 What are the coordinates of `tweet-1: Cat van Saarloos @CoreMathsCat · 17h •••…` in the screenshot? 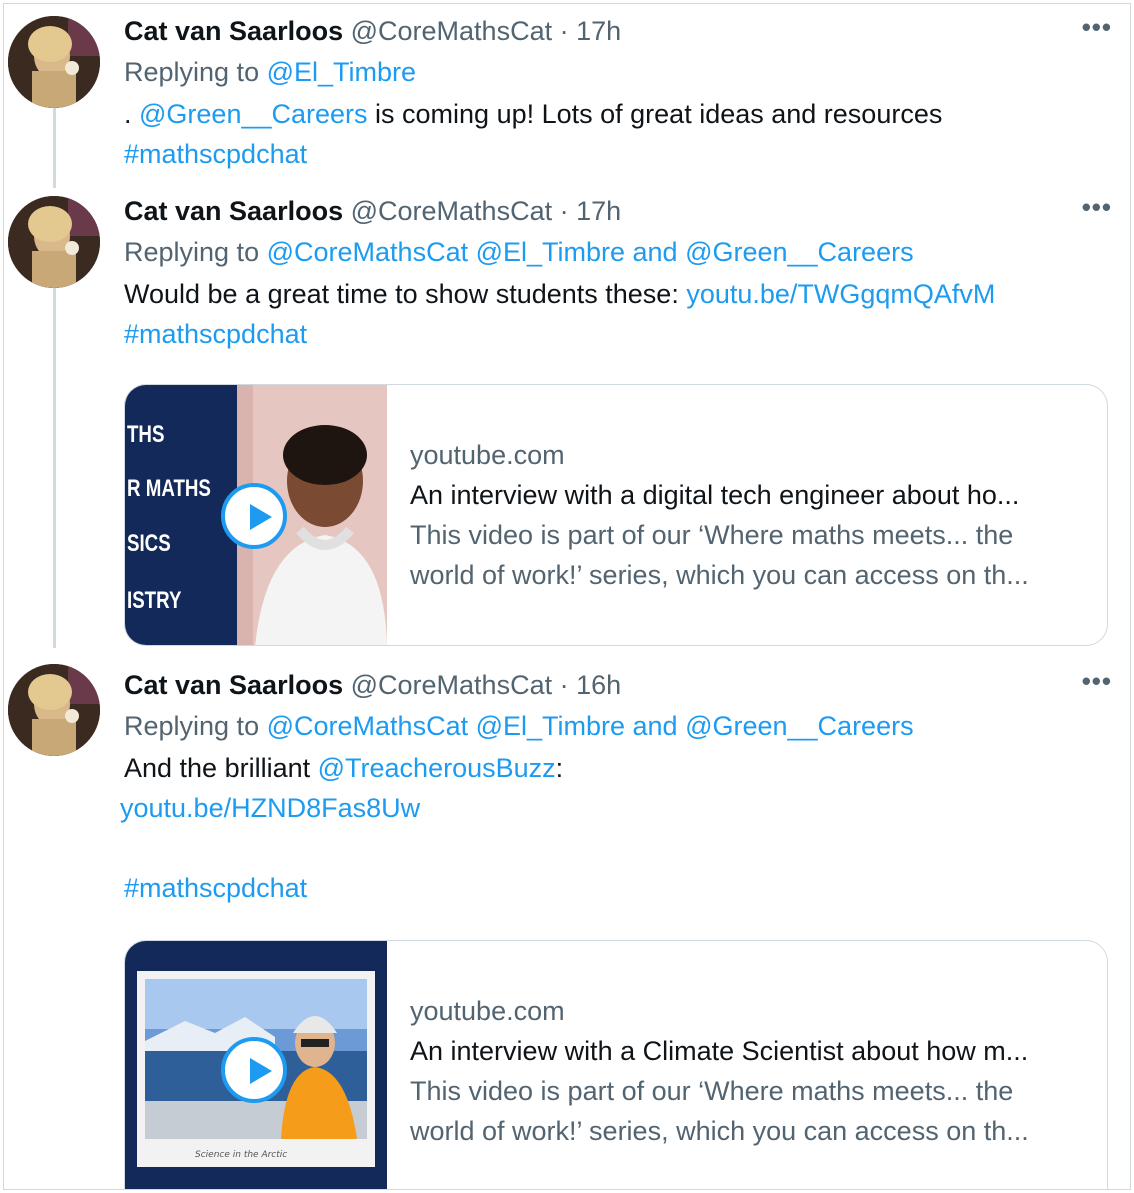 It's located at (567, 94).